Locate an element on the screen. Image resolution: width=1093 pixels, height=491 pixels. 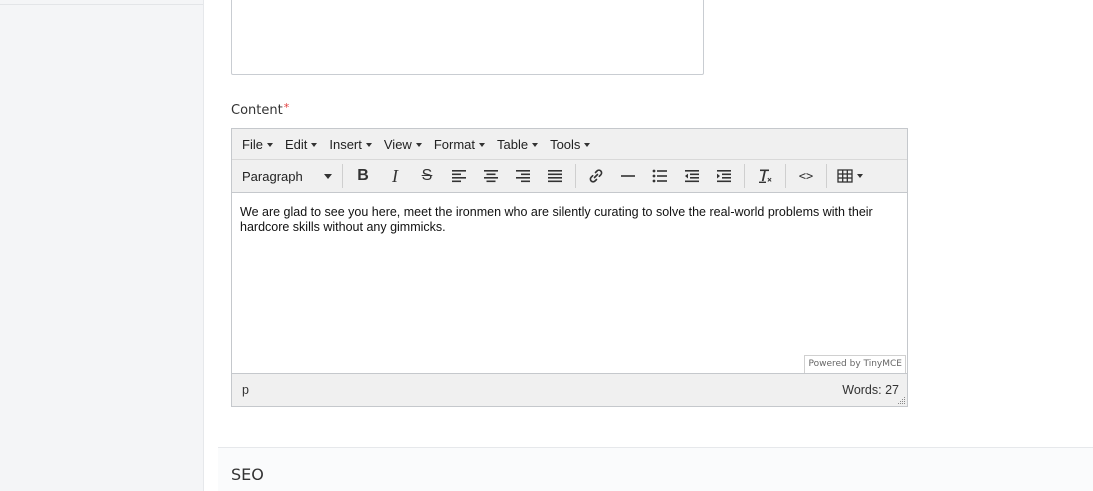
link-button is located at coordinates (596, 176).